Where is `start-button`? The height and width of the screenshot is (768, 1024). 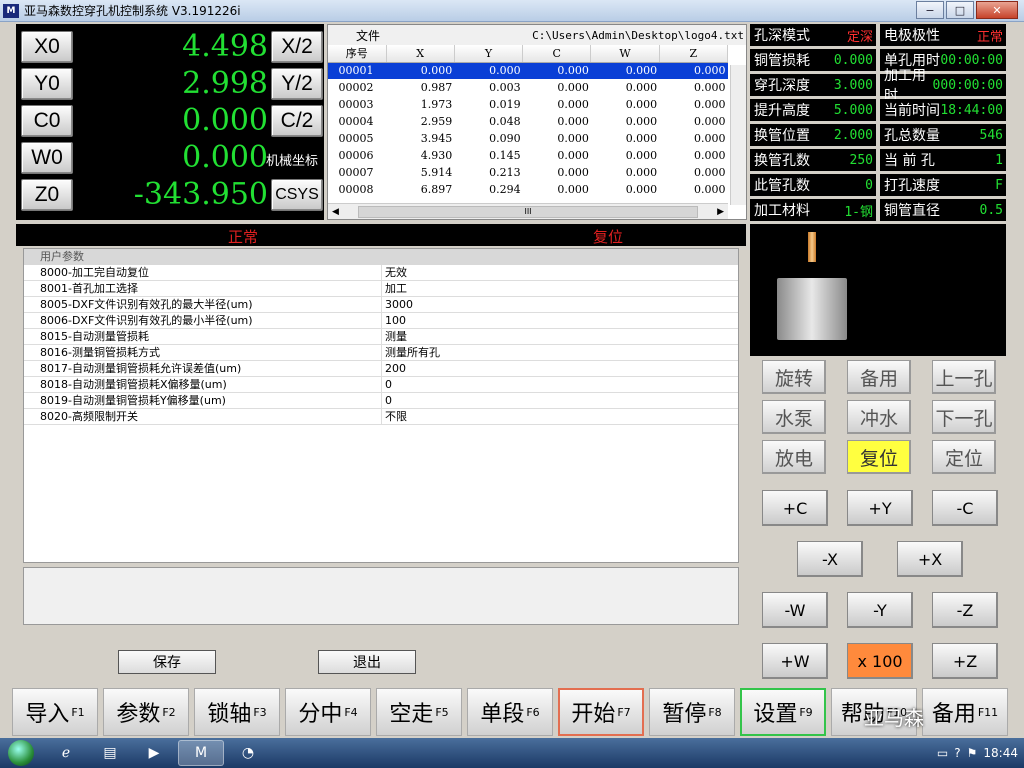
start-button is located at coordinates (21, 753).